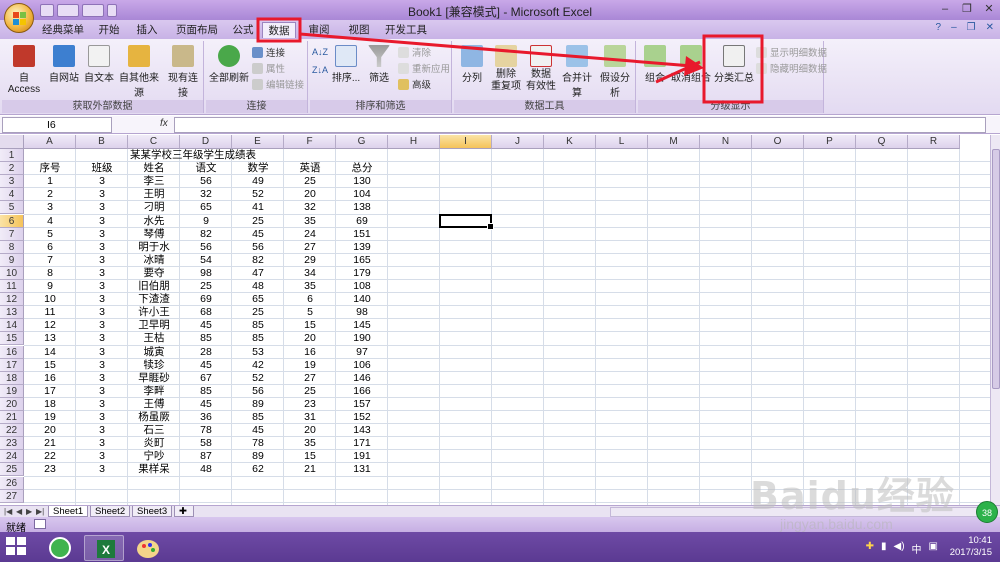 This screenshot has width=1000, height=562. Describe the element at coordinates (310, 299) in the screenshot. I see `cell-F12: 6` at that location.